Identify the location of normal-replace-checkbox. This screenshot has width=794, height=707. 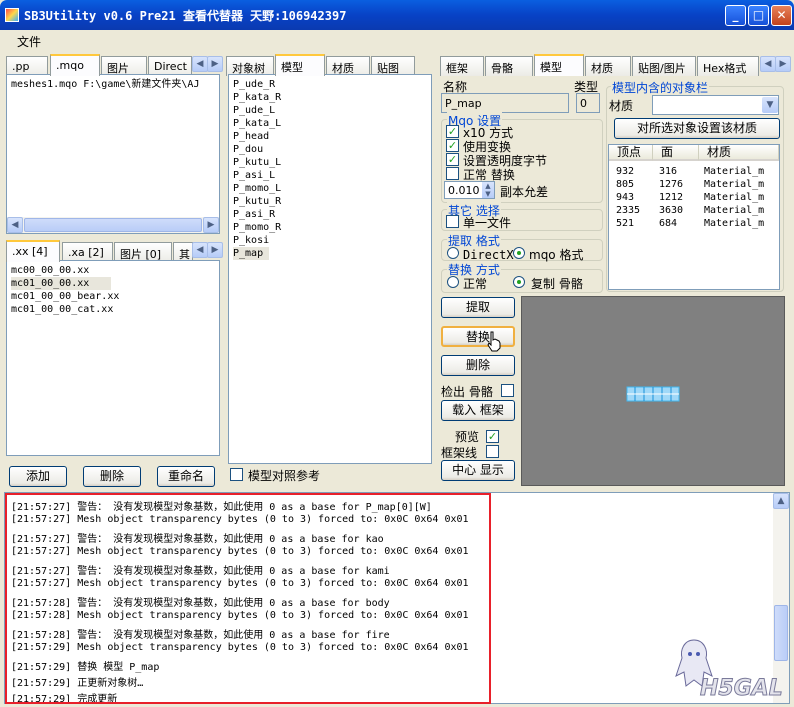
(452, 173).